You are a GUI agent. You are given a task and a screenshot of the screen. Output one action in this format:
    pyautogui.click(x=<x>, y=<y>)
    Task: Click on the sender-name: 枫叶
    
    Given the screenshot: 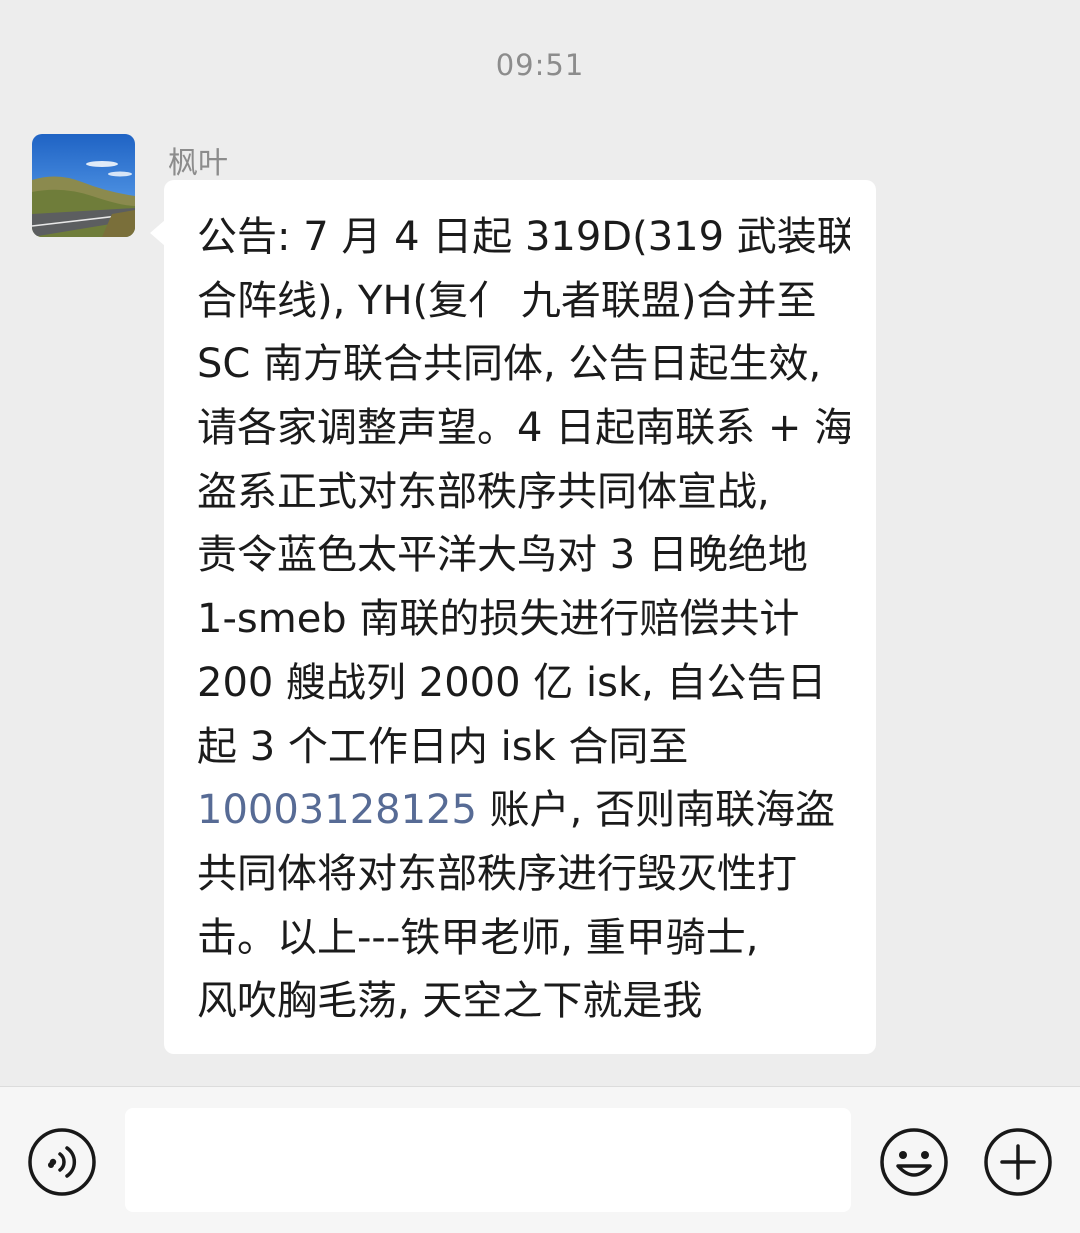 What is the action you would take?
    pyautogui.click(x=198, y=163)
    